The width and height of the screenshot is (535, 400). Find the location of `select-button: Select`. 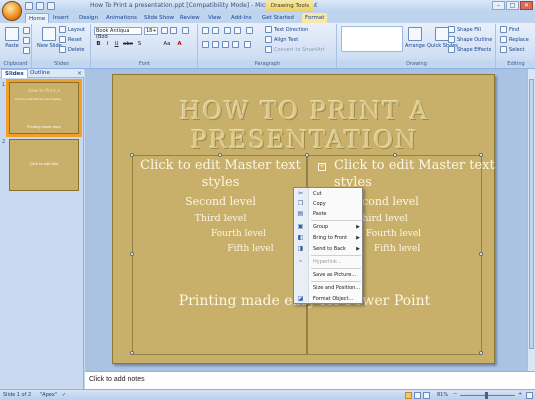

select-button: Select is located at coordinates (512, 49).